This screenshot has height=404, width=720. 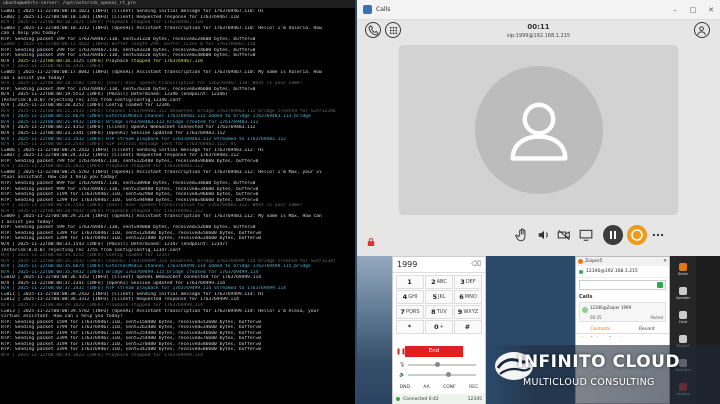 I want to click on dial-call-icon, so click(x=660, y=285).